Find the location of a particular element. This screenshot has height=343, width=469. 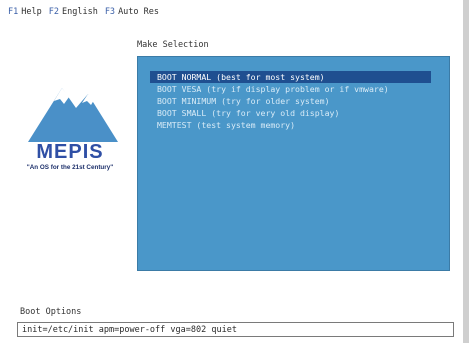

boot-menu-item-minimum: BOOT MINIMUM (try for older system) is located at coordinates (290, 101).